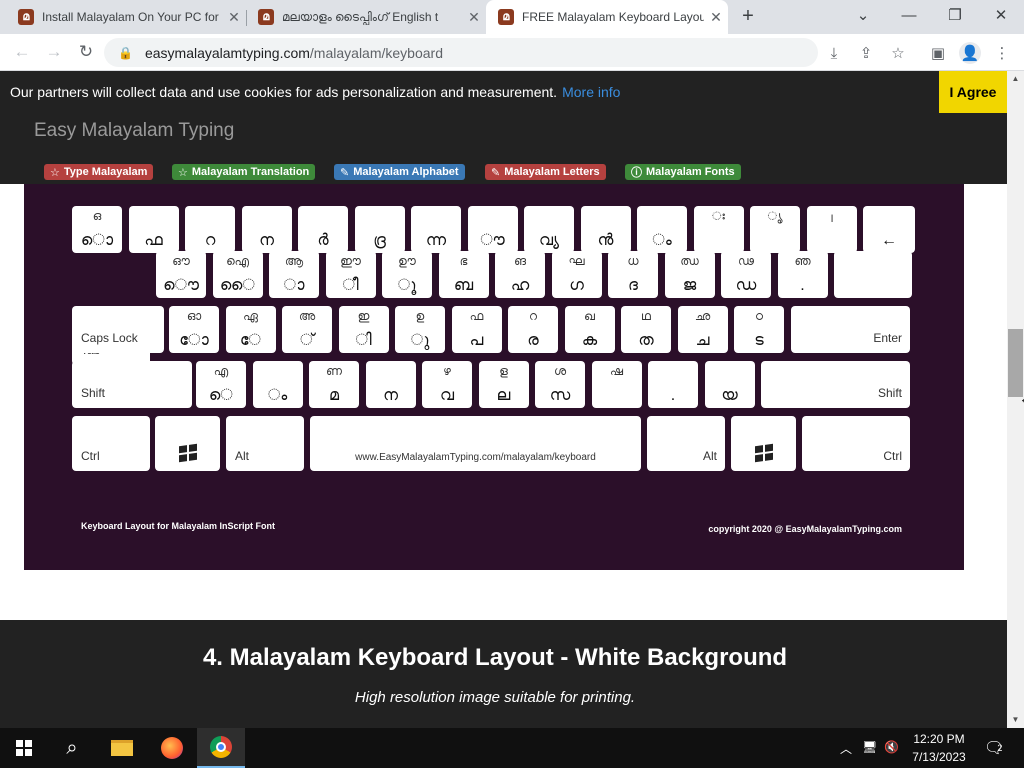 This screenshot has height=768, width=1024. I want to click on keyboard-key: ൃ, so click(775, 229).